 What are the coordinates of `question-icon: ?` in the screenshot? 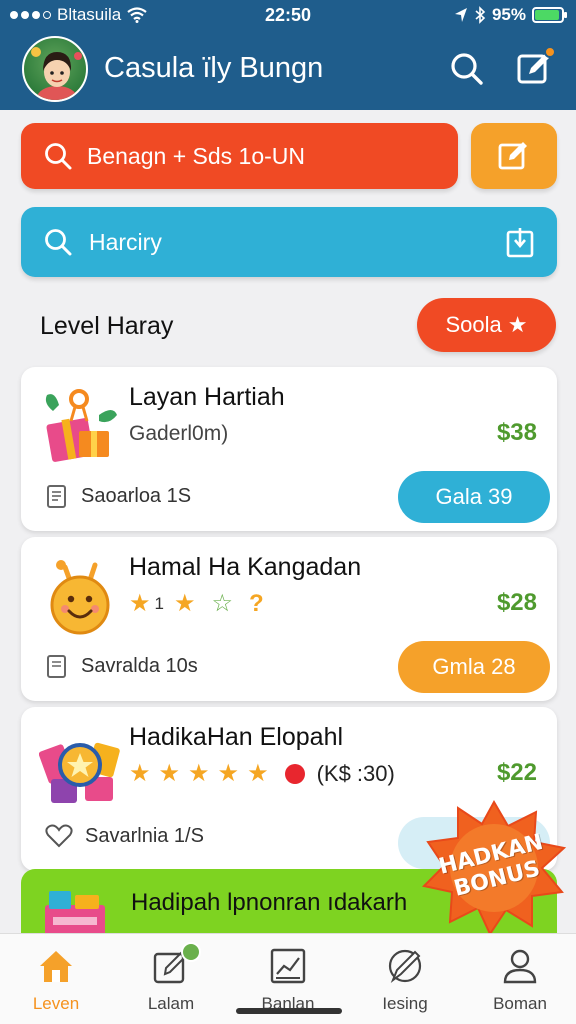 It's located at (256, 603).